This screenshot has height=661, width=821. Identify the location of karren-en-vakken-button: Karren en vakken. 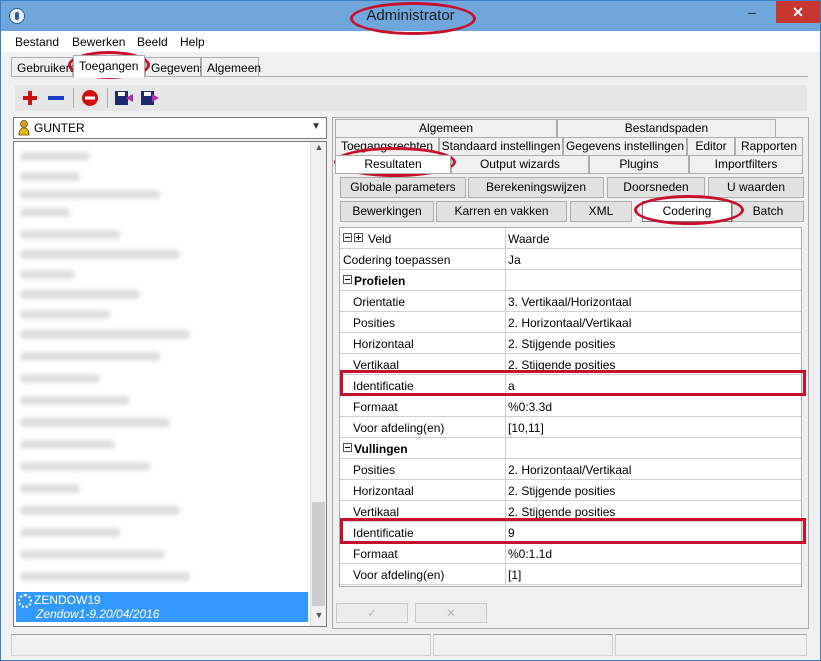
(501, 211).